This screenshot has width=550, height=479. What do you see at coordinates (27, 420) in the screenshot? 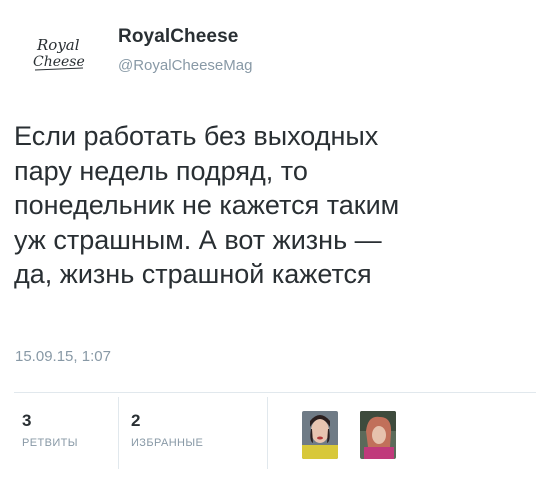
I see `retweets-count: 3` at bounding box center [27, 420].